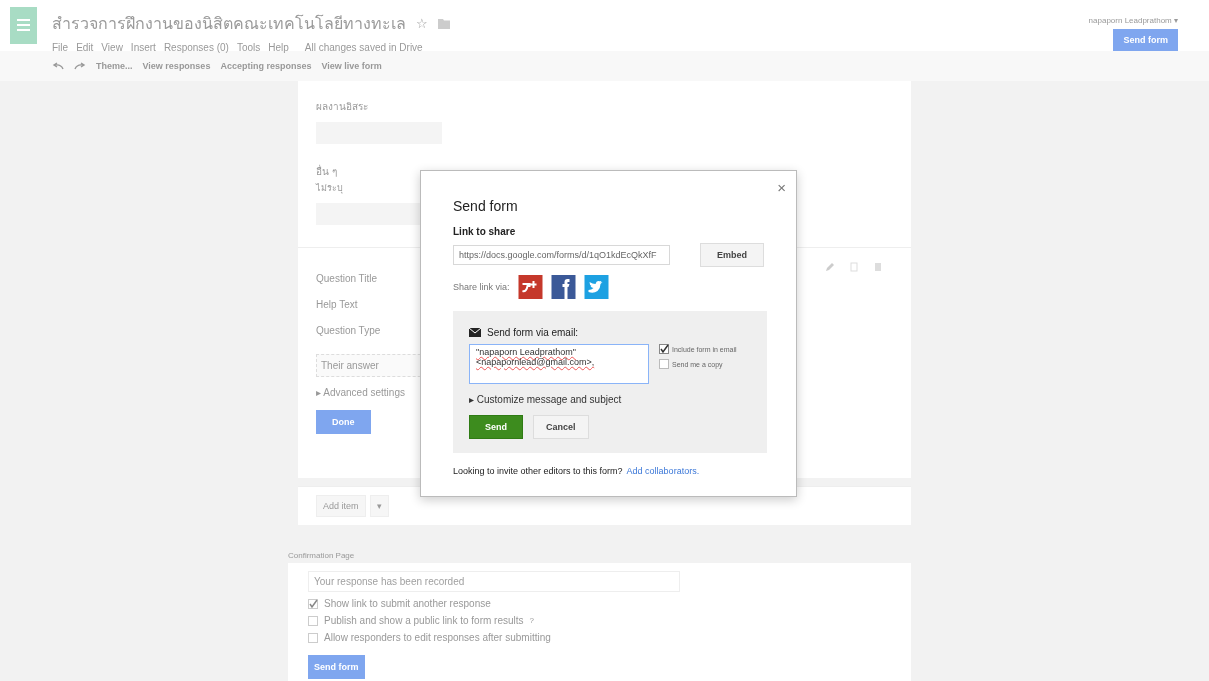 Image resolution: width=1209 pixels, height=681 pixels. I want to click on menu-item: View, so click(112, 47).